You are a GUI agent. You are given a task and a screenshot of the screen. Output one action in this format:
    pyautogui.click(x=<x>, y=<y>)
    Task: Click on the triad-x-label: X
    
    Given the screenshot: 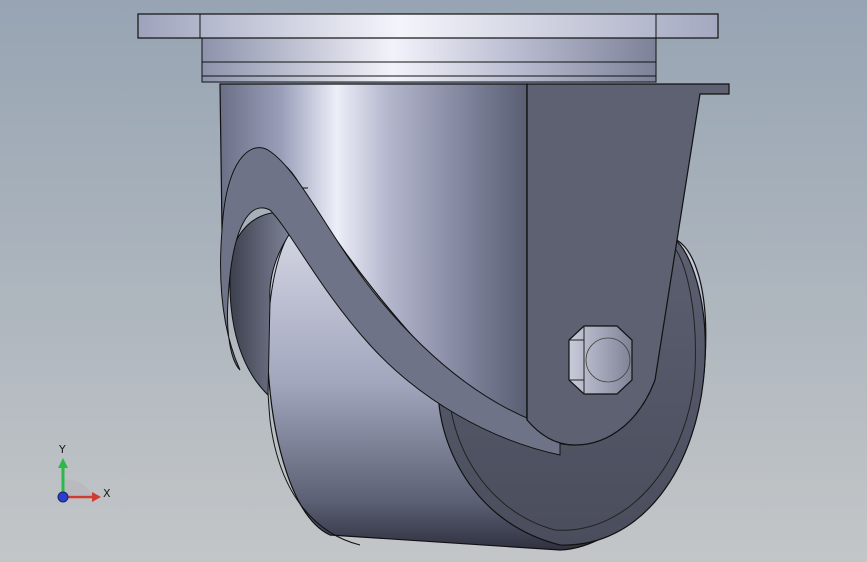 What is the action you would take?
    pyautogui.click(x=107, y=493)
    